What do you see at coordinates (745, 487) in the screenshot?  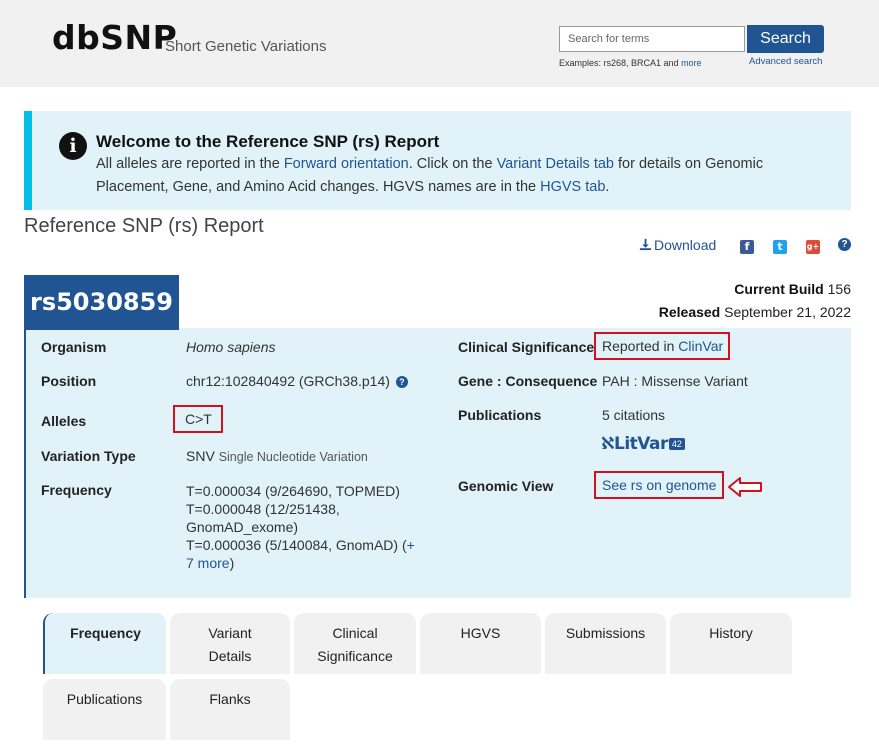 I see `annotation-arrow-icon` at bounding box center [745, 487].